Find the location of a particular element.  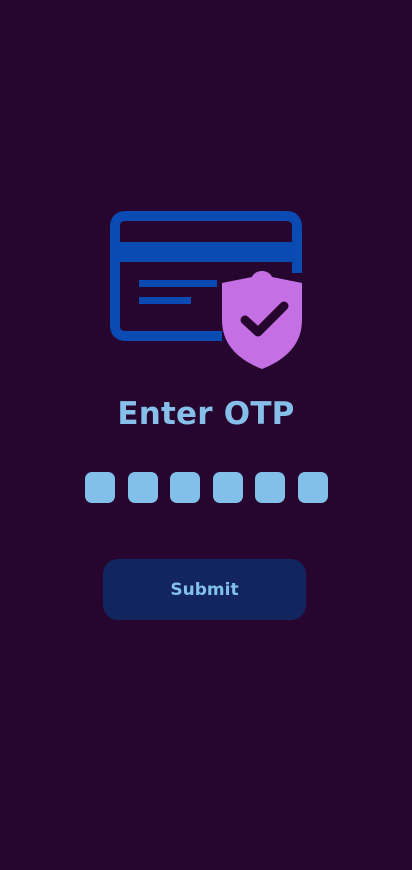

submit-button: Submit is located at coordinates (204, 589).